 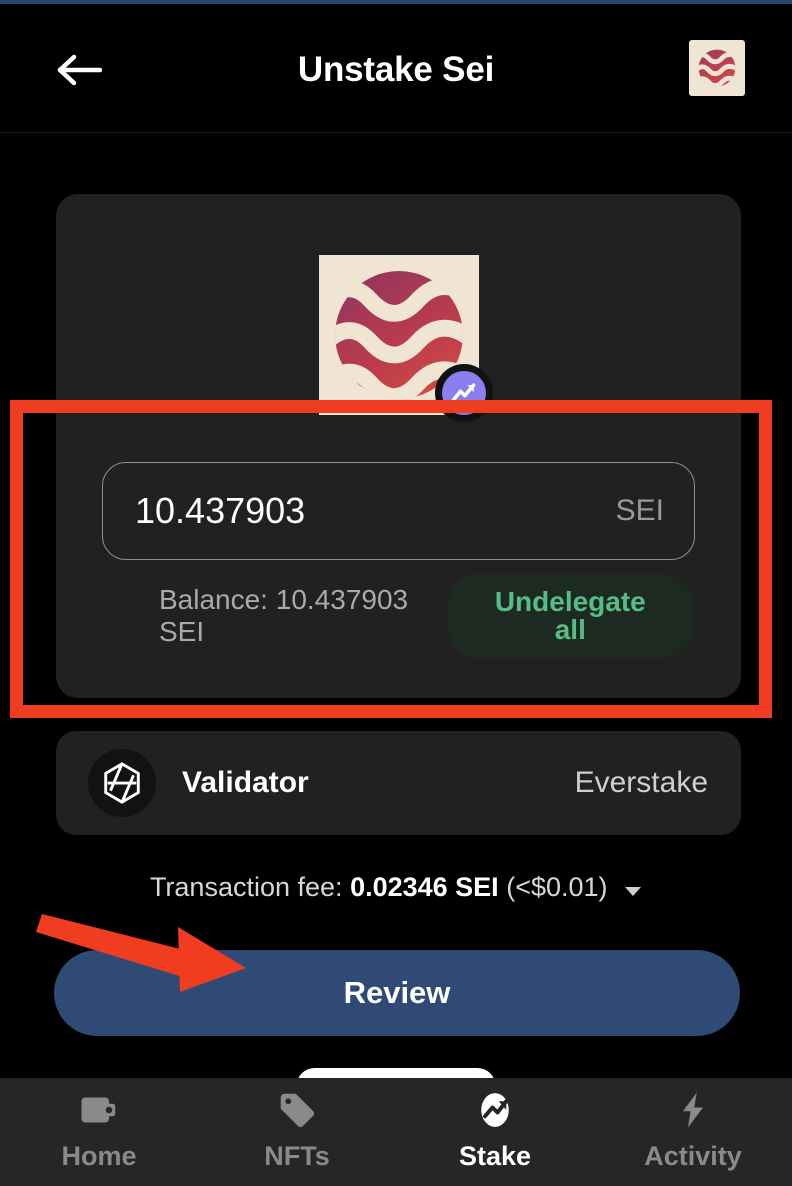 What do you see at coordinates (570, 616) in the screenshot?
I see `undelegate-all-button: Undelegate all` at bounding box center [570, 616].